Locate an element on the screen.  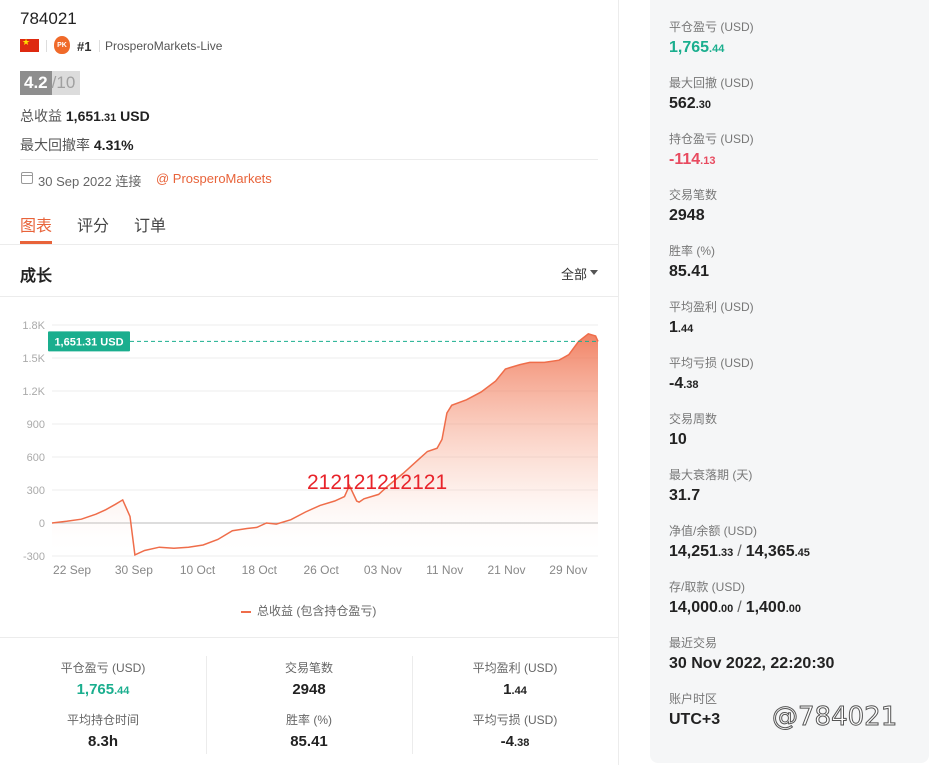
bottom-stat-avg-loss: 平均亏损 (USD) -4.38 is located at coordinates (515, 731).